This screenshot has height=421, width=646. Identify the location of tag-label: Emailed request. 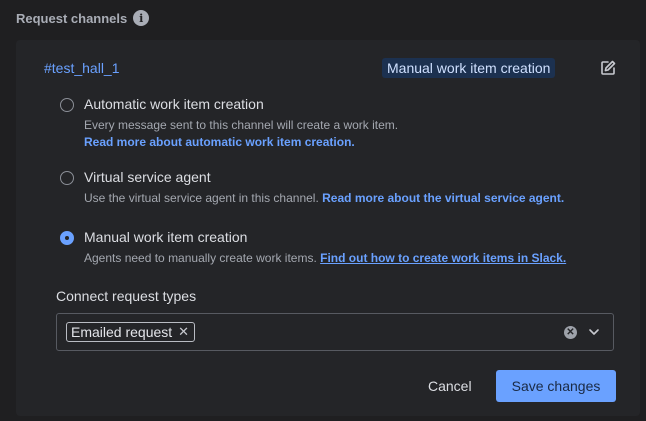
(122, 332).